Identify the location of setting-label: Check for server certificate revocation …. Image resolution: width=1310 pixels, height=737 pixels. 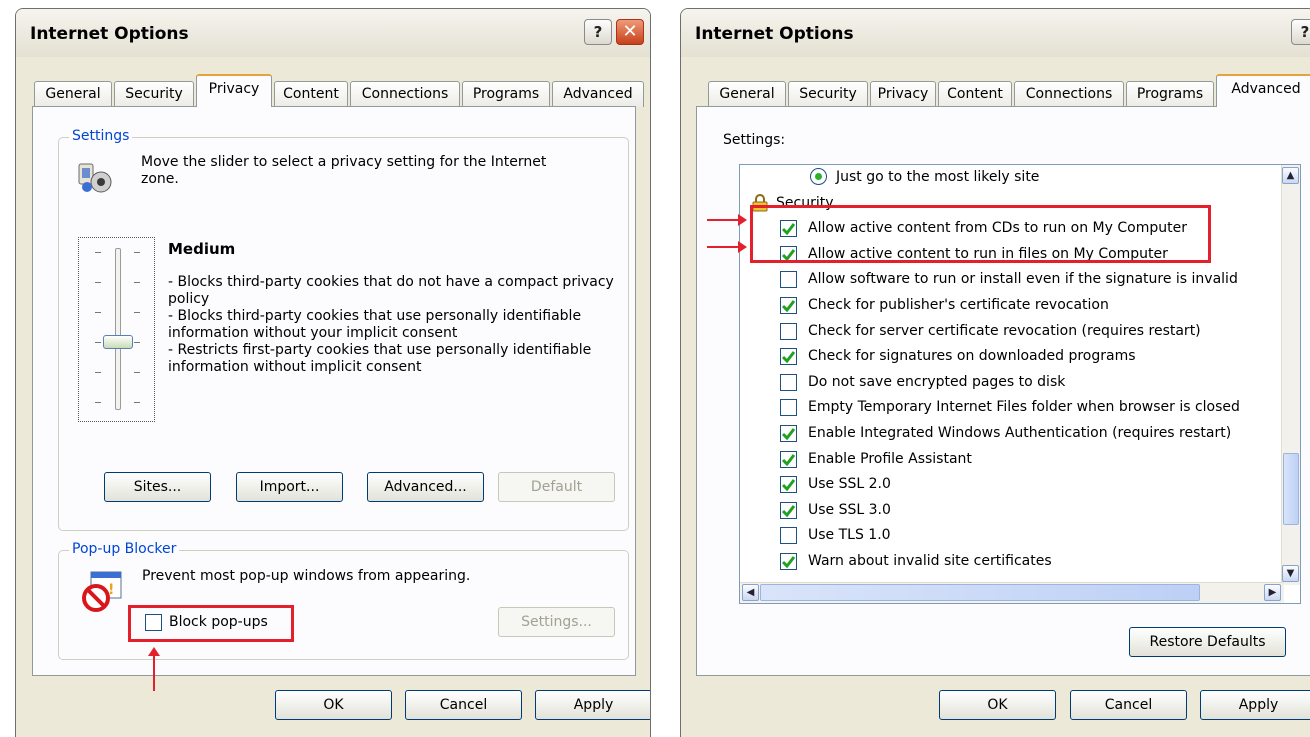
(1004, 330).